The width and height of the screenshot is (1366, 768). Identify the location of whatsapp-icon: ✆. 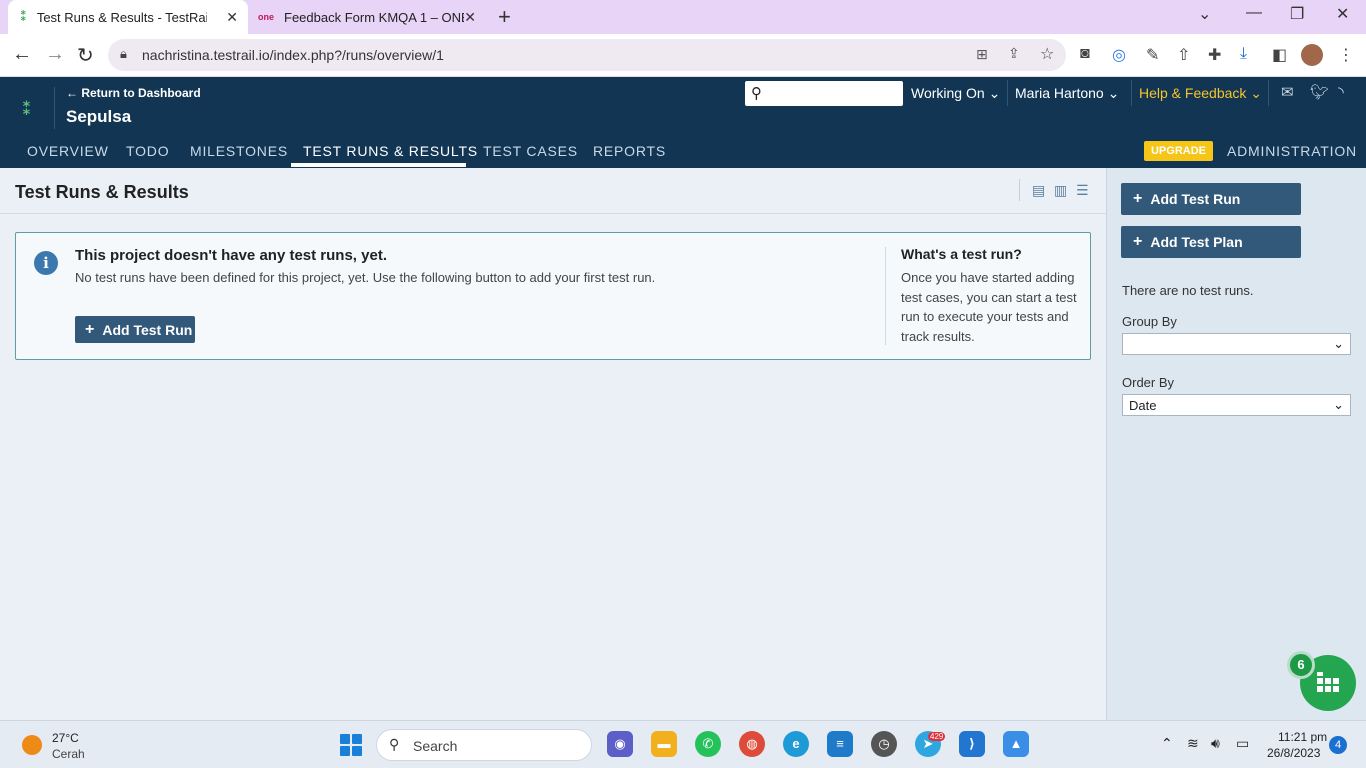
(708, 744).